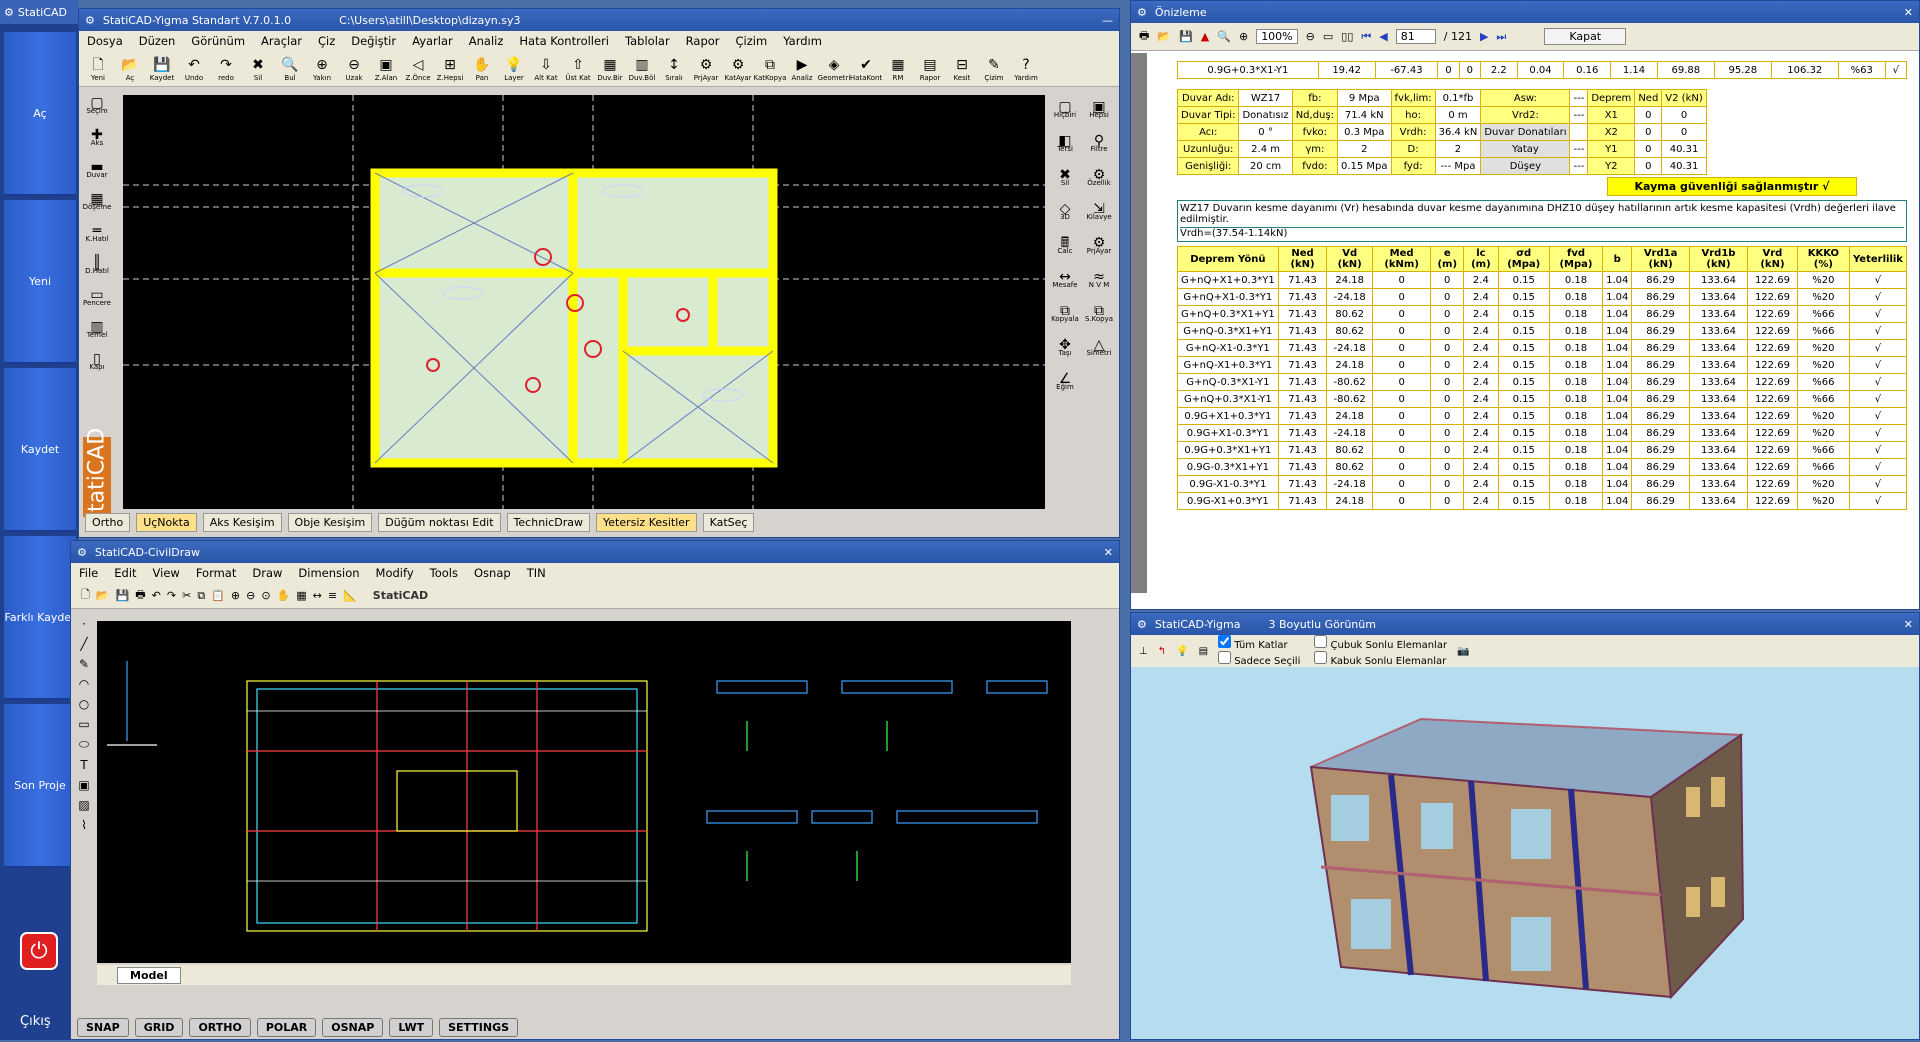 This screenshot has width=1920, height=1042. I want to click on recent-project-button: Son Proje, so click(40, 786).